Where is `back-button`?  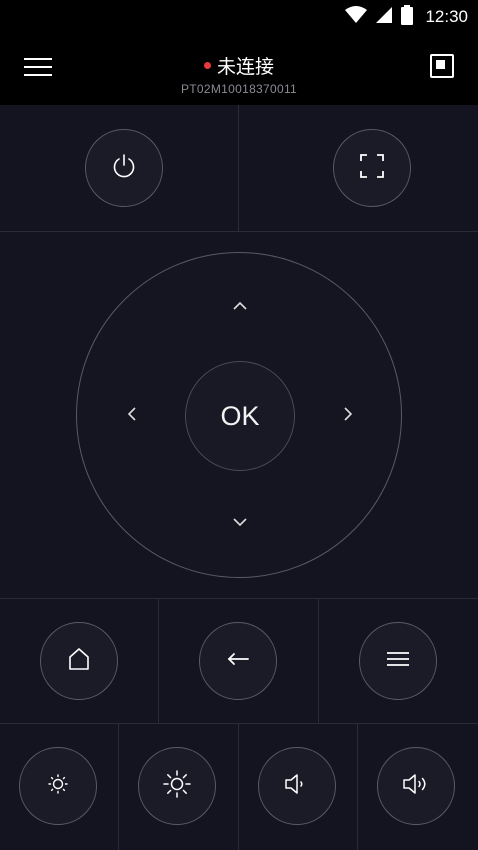
back-button is located at coordinates (238, 661).